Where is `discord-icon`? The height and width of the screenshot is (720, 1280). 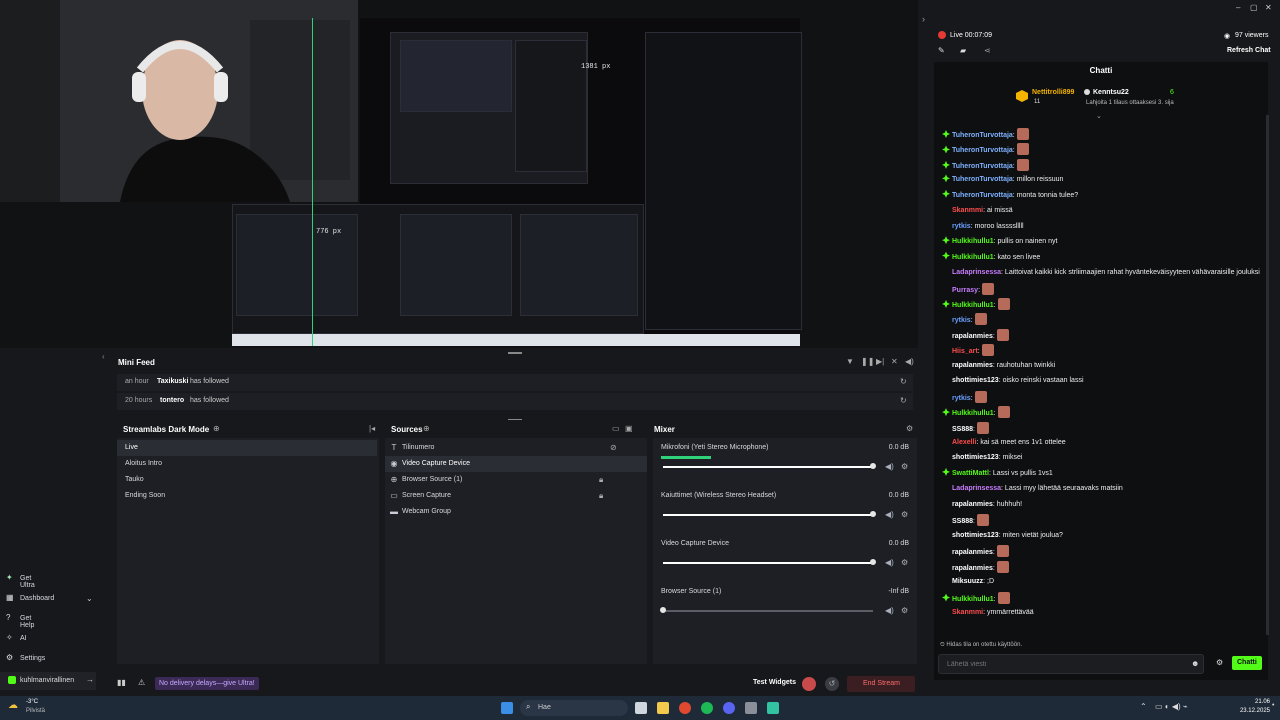
discord-icon is located at coordinates (729, 708).